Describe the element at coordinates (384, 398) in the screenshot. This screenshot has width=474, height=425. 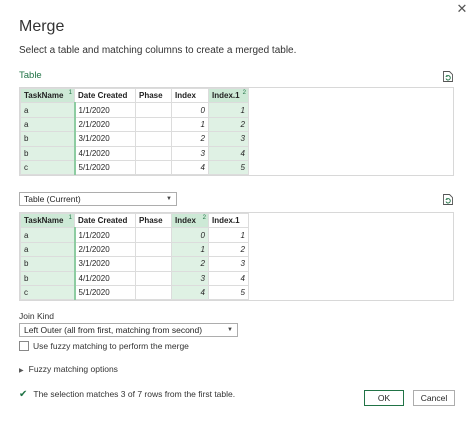
I see `ok-button: OK` at that location.